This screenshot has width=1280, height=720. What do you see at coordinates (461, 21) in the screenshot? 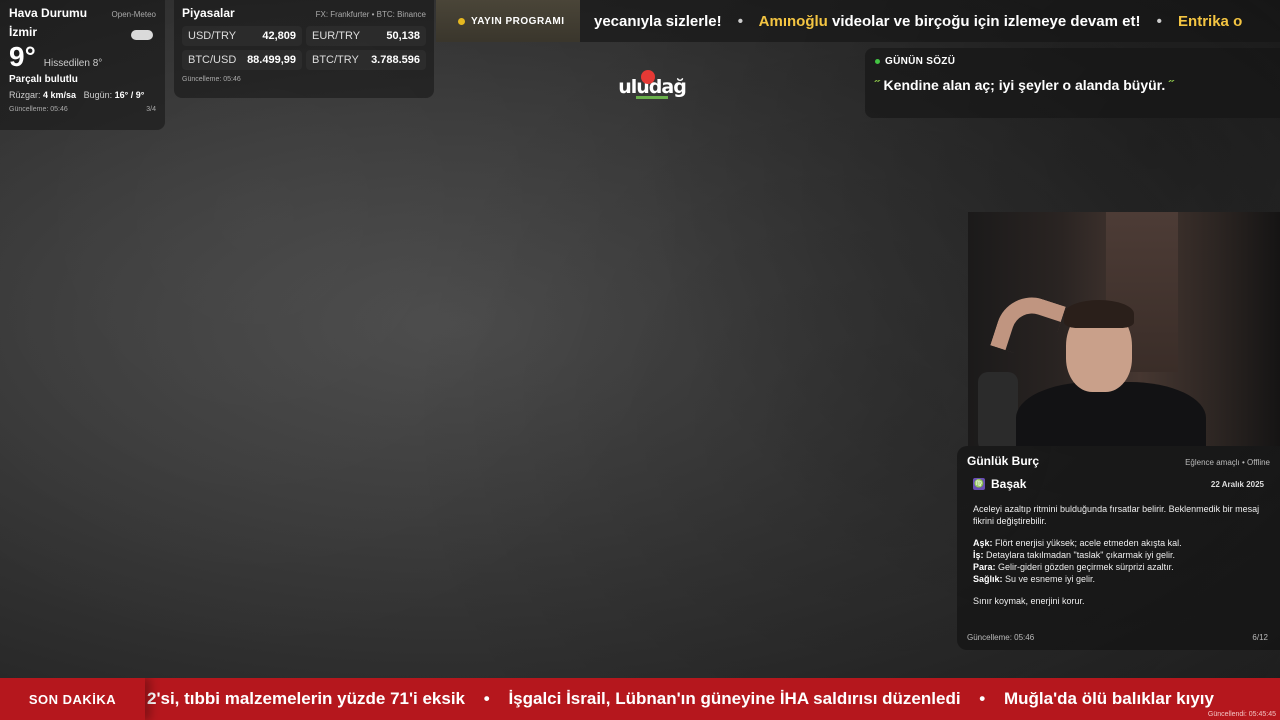
I see `status-dot-icon` at bounding box center [461, 21].